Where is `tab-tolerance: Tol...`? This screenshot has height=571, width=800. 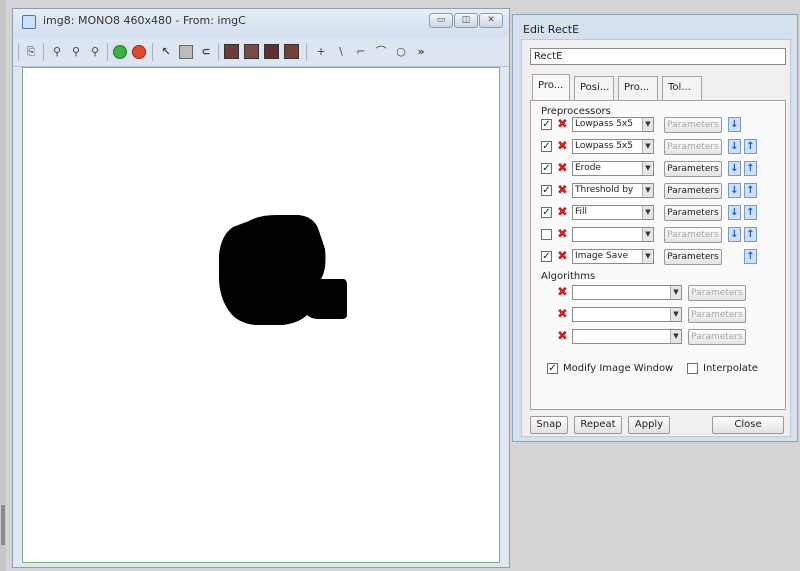 tab-tolerance: Tol... is located at coordinates (682, 88).